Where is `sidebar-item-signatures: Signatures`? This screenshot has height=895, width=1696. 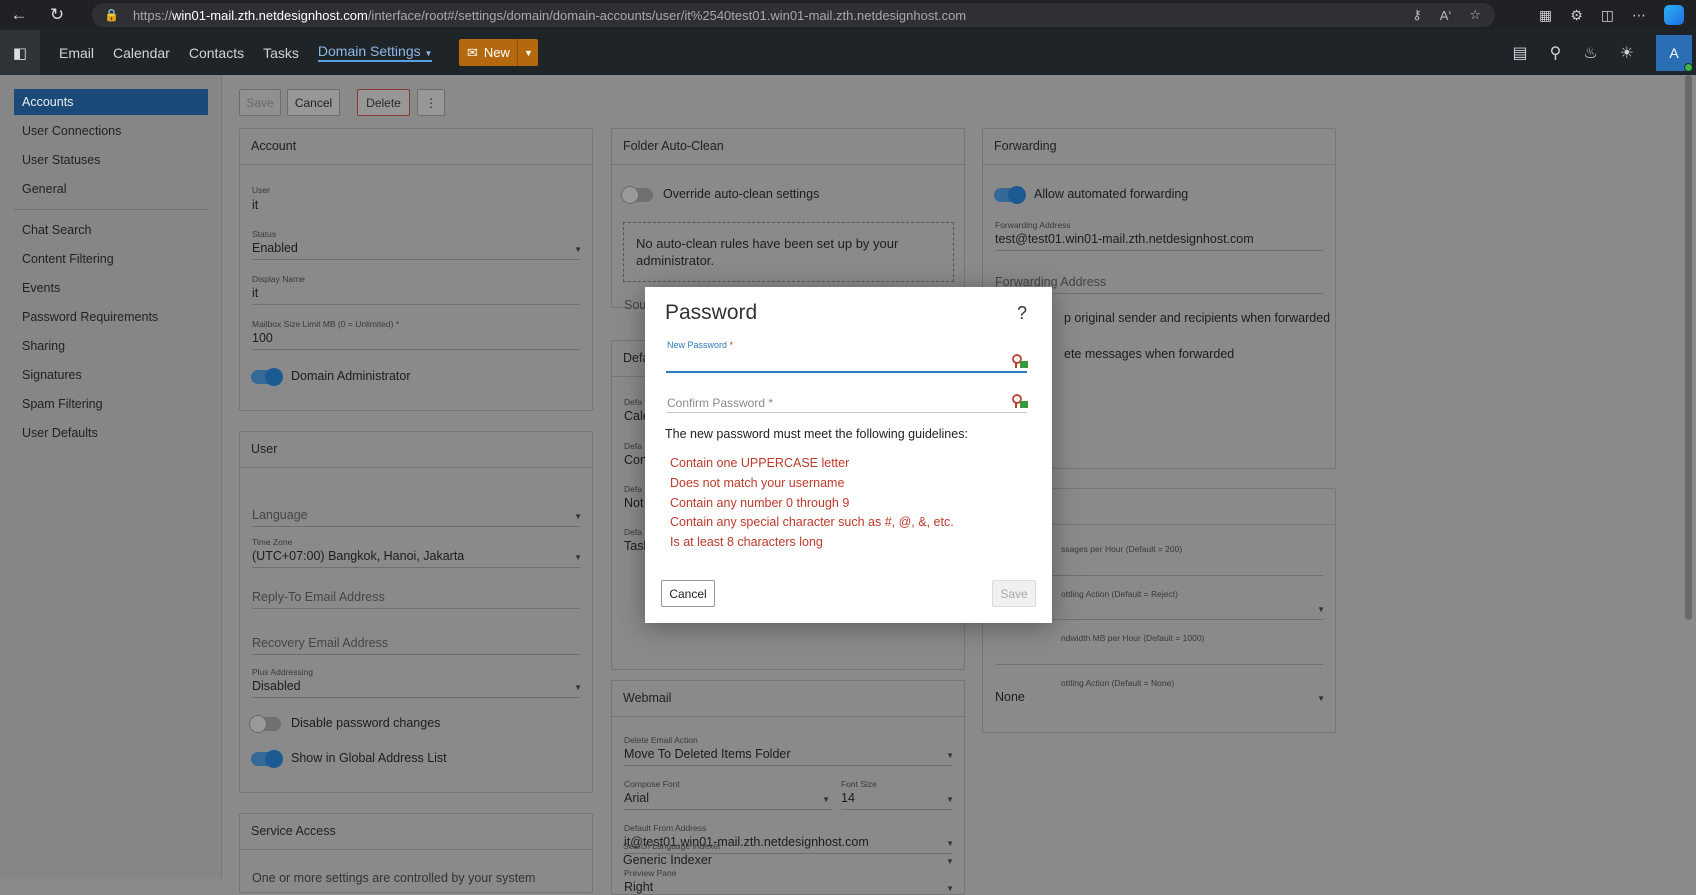 sidebar-item-signatures: Signatures is located at coordinates (111, 375).